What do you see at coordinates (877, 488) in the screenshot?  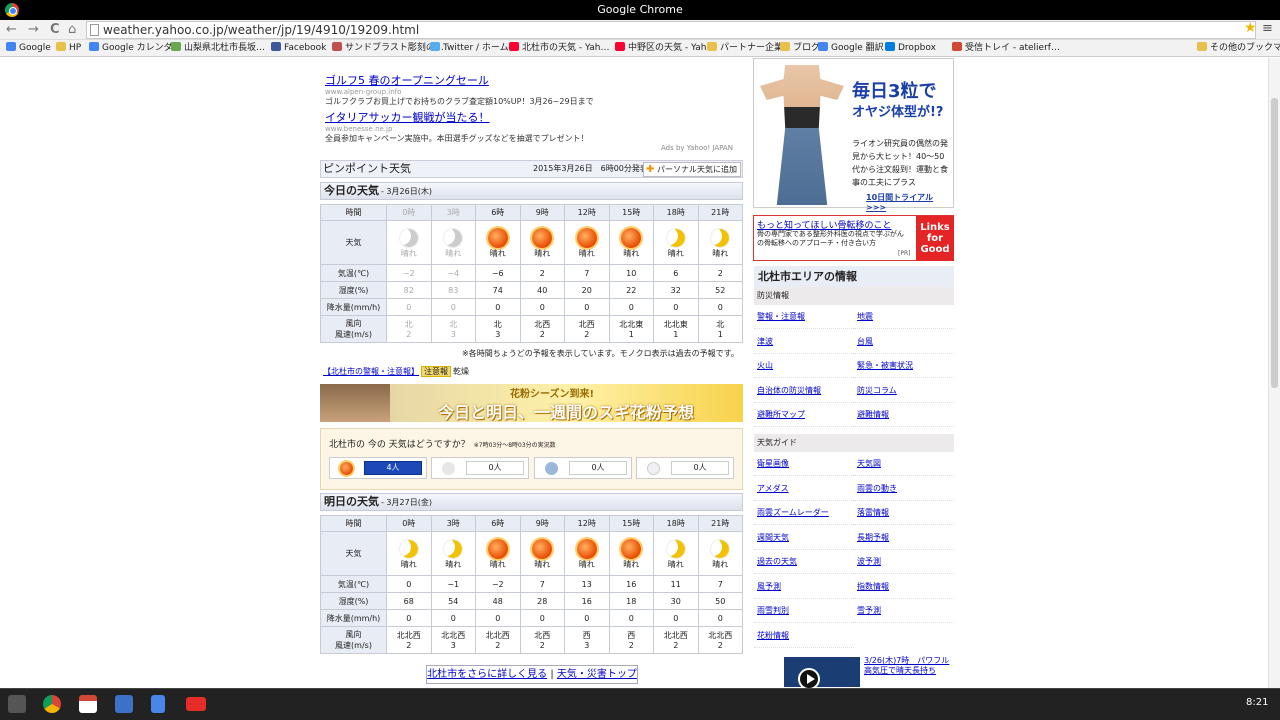 I see `area-link: 雨雲の動き` at bounding box center [877, 488].